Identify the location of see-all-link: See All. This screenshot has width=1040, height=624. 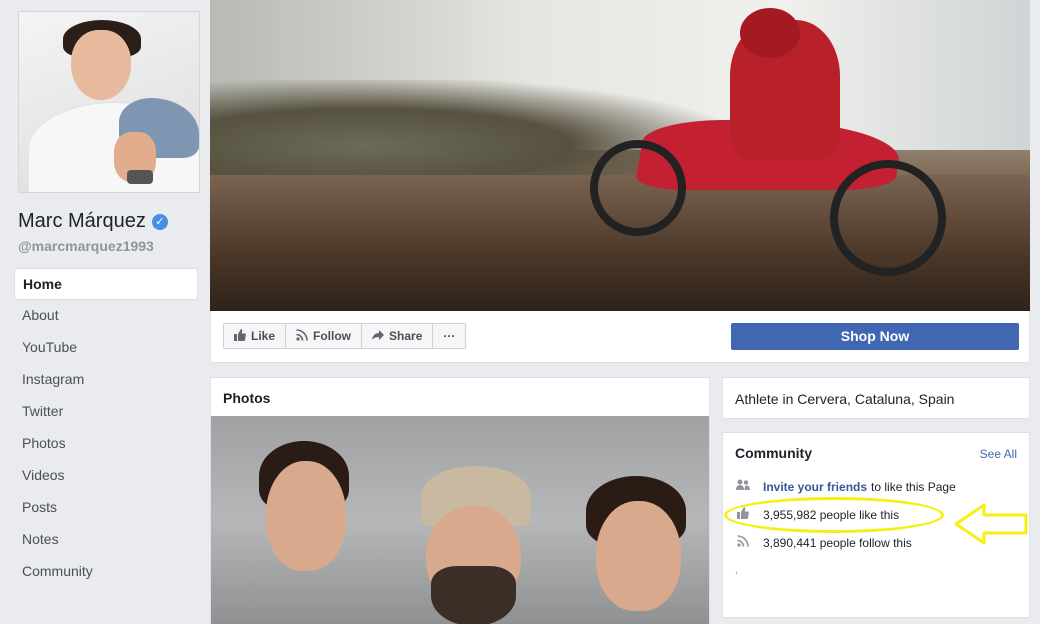
(998, 454).